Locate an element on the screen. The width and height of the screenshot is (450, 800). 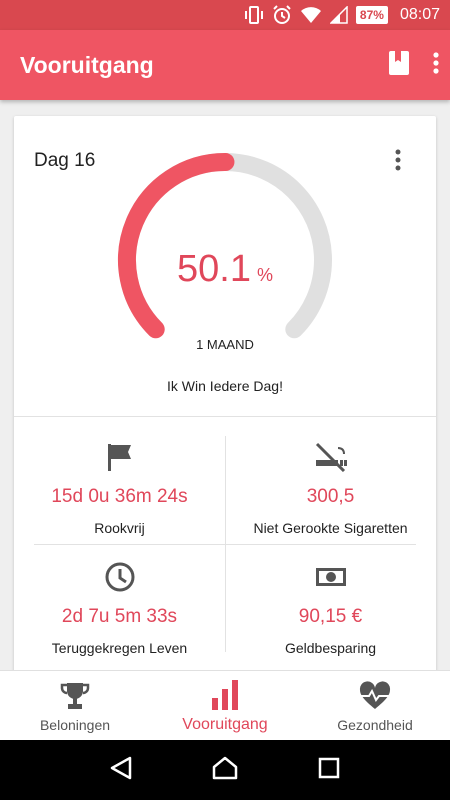
recent-apps-icon is located at coordinates (329, 770).